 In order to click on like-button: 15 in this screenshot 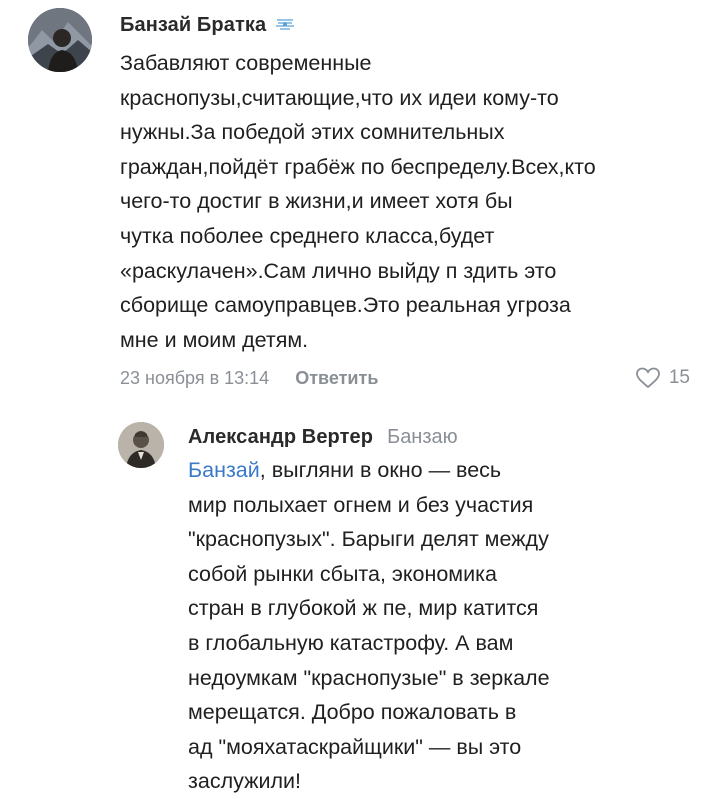, I will do `click(662, 378)`.